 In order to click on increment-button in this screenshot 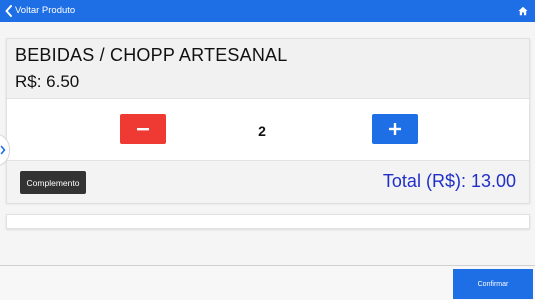, I will do `click(395, 129)`.